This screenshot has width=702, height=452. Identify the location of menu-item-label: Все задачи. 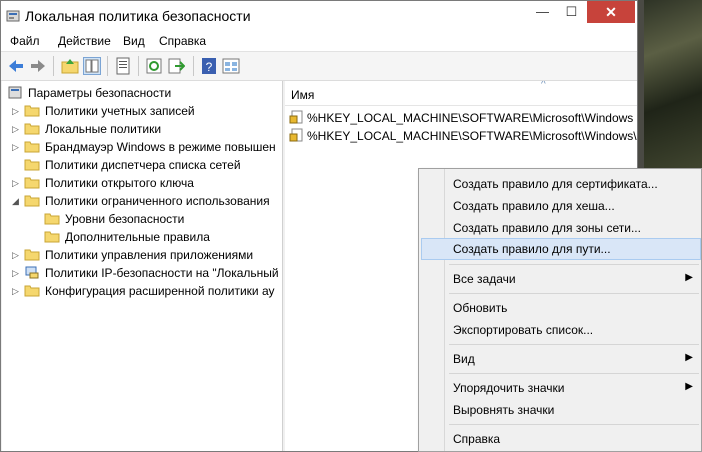
(484, 279).